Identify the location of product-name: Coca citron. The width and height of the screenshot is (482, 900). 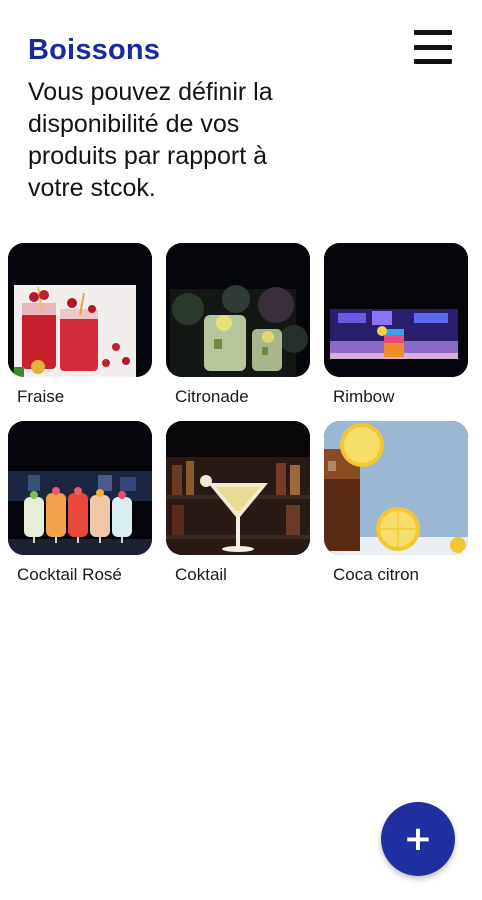
(376, 574).